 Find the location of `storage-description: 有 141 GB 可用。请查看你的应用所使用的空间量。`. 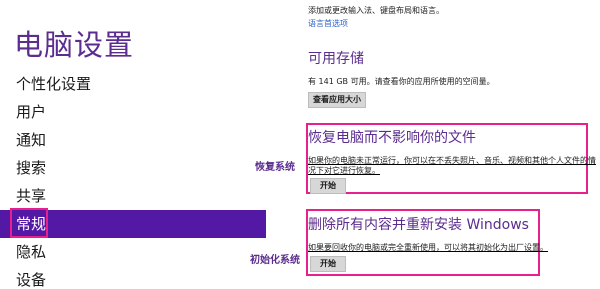

storage-description: 有 141 GB 可用。请查看你的应用所使用的空间量。 is located at coordinates (401, 81).